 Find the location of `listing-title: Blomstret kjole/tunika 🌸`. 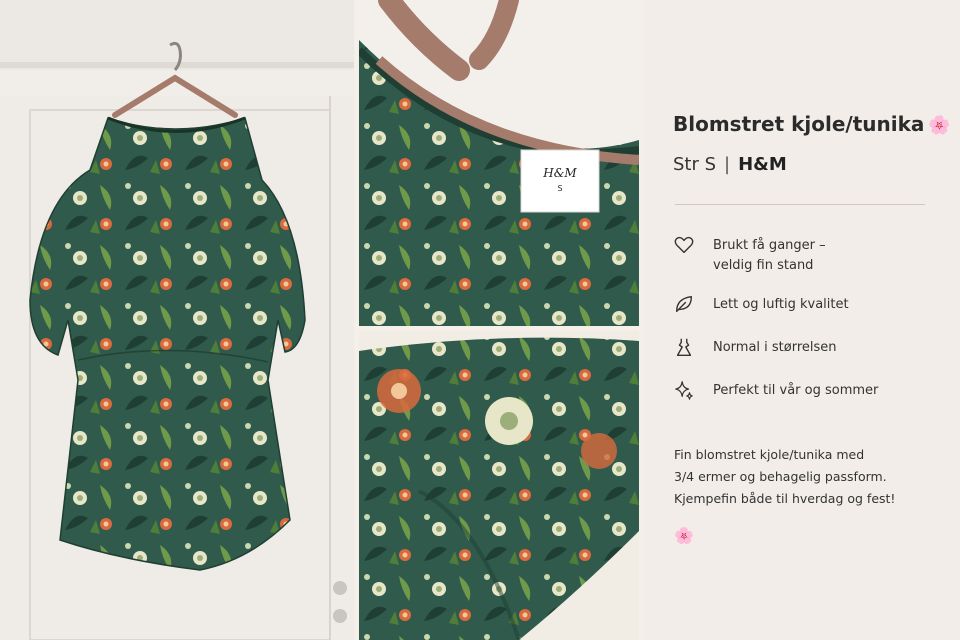

listing-title: Blomstret kjole/tunika 🌸 is located at coordinates (812, 124).